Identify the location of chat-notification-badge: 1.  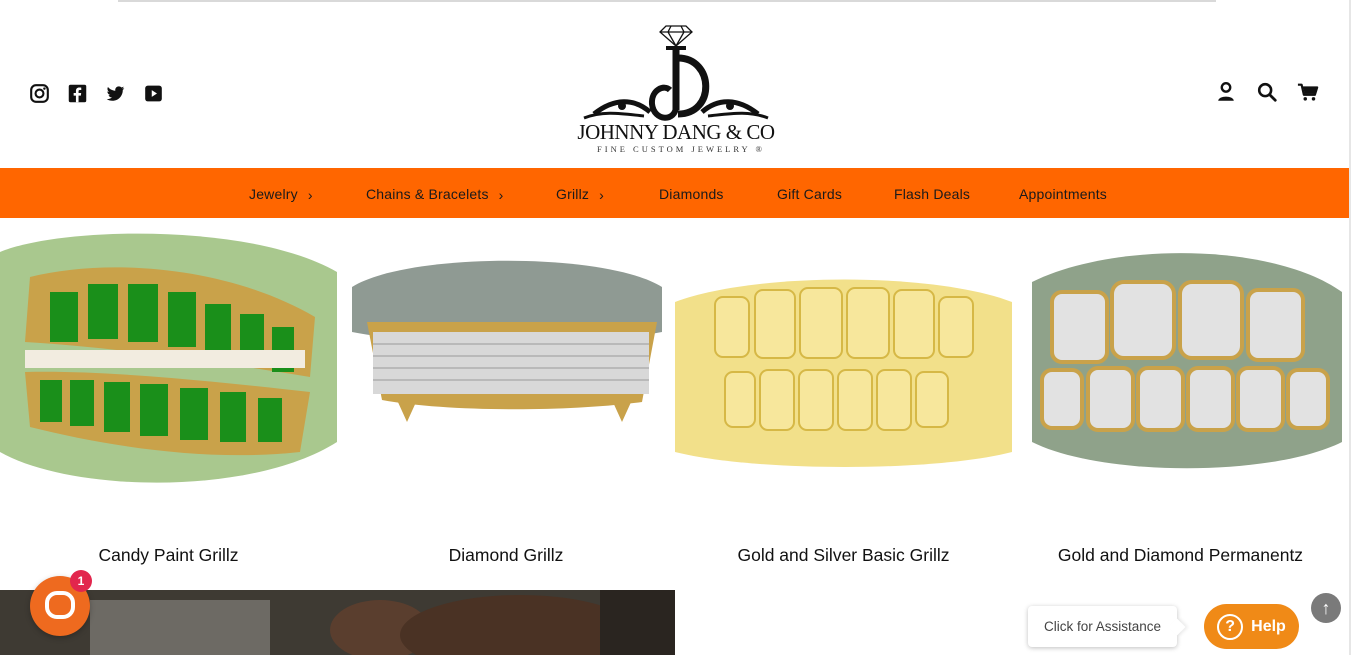
(81, 581).